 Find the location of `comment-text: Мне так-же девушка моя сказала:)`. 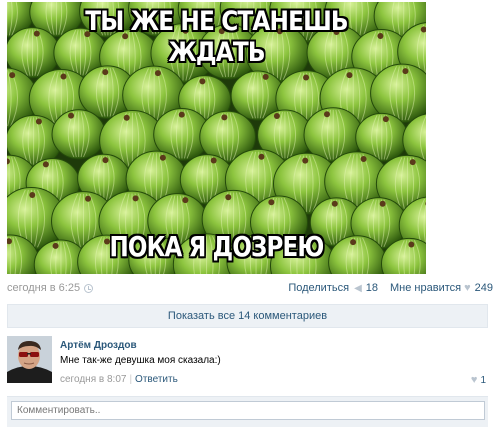

comment-text: Мне так-же девушка моя сказала:) is located at coordinates (140, 360).